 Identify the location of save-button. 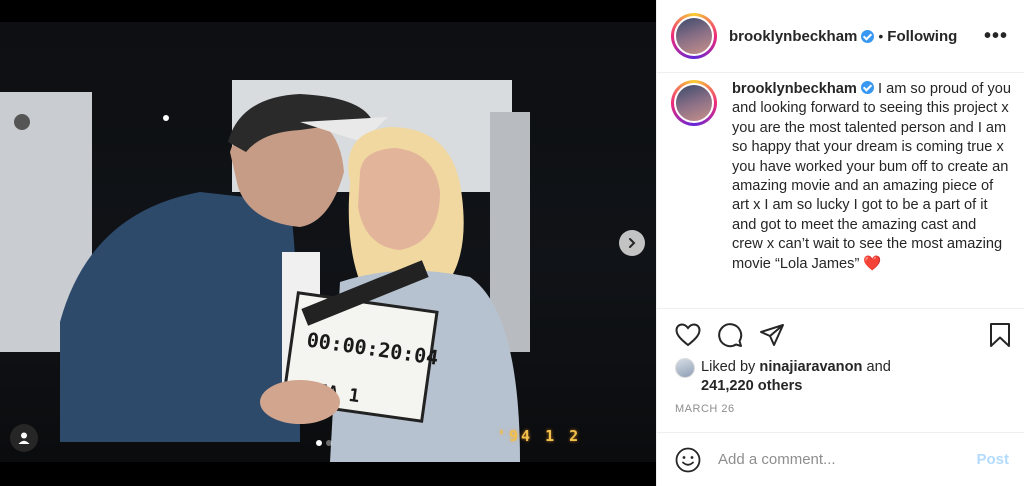
(1000, 335).